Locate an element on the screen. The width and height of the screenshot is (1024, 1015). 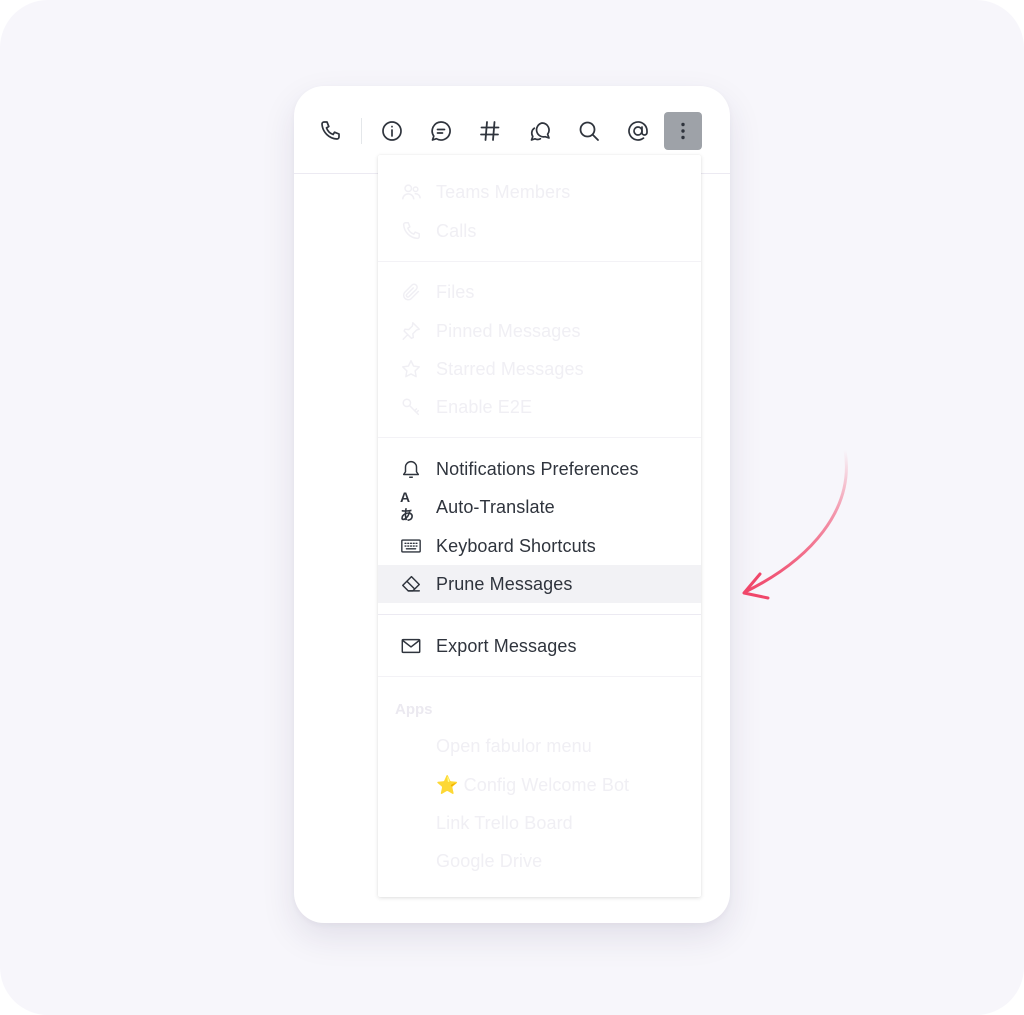
menu-item-label: Pinned Messages is located at coordinates (508, 330).